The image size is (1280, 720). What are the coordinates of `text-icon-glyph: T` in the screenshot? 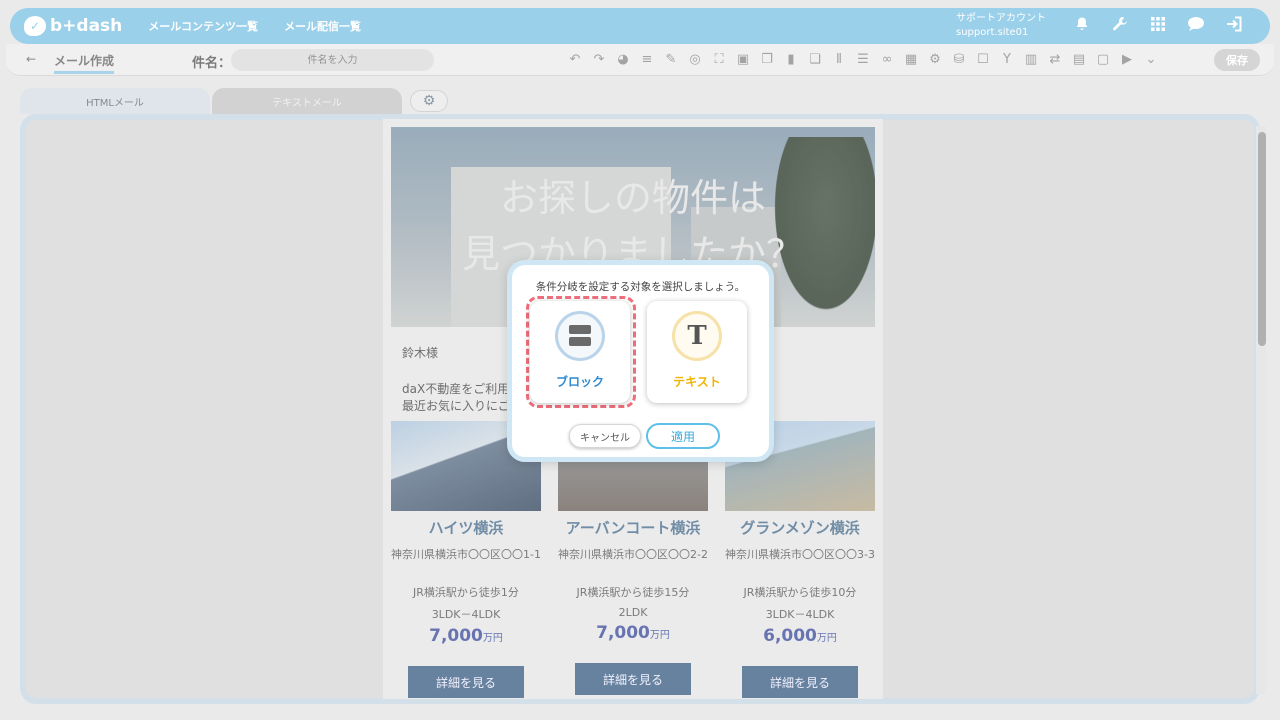 It's located at (697, 336).